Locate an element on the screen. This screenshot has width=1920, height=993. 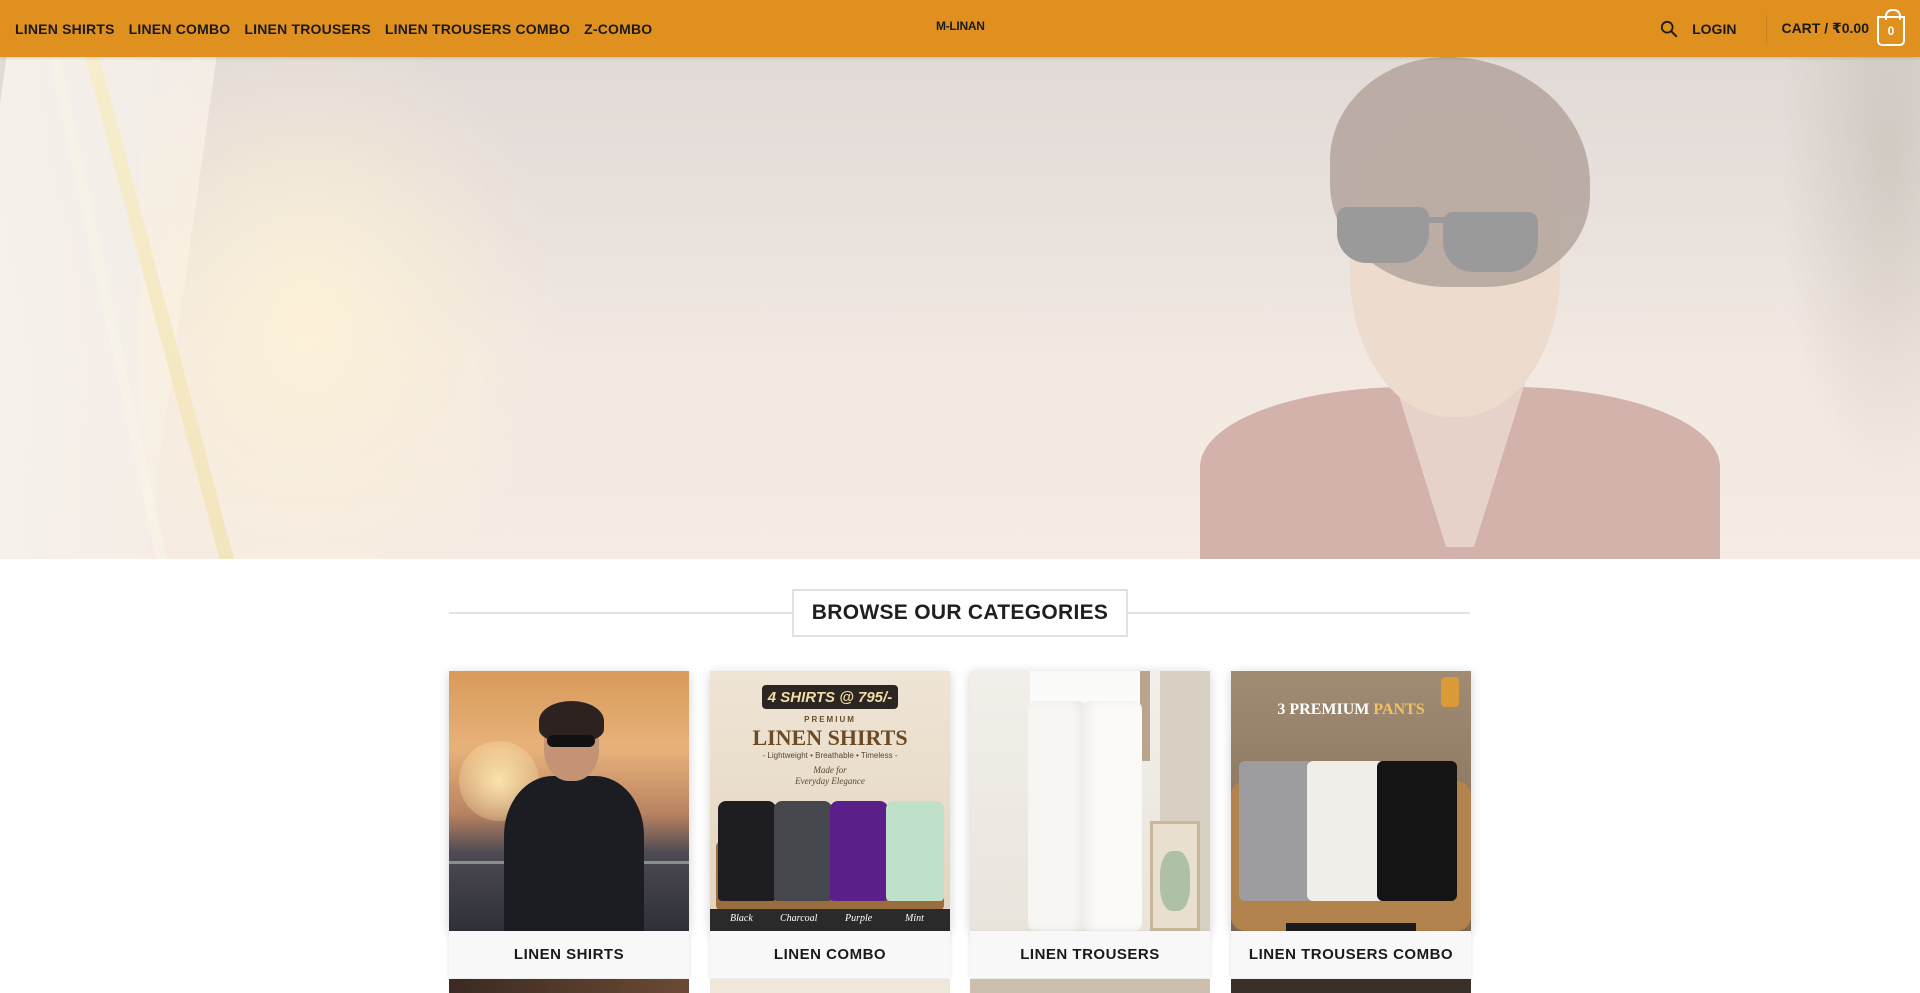
categories-section-header: BROWSE OUR CATEGORIES is located at coordinates (959, 613).